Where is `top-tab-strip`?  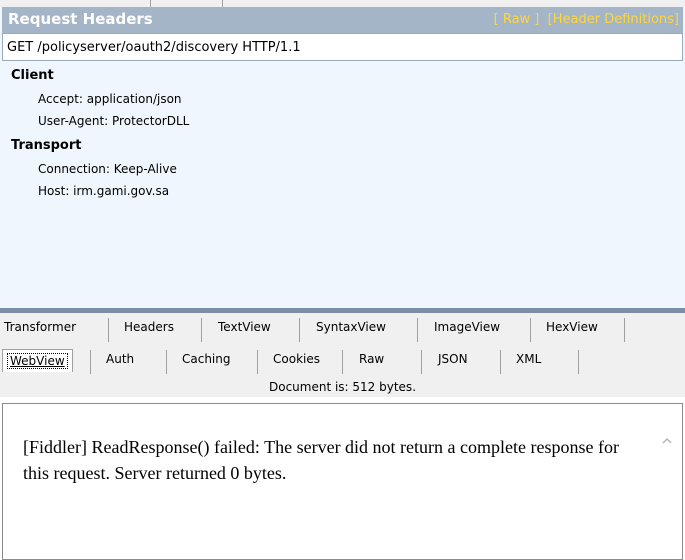
top-tab-strip is located at coordinates (342, 3).